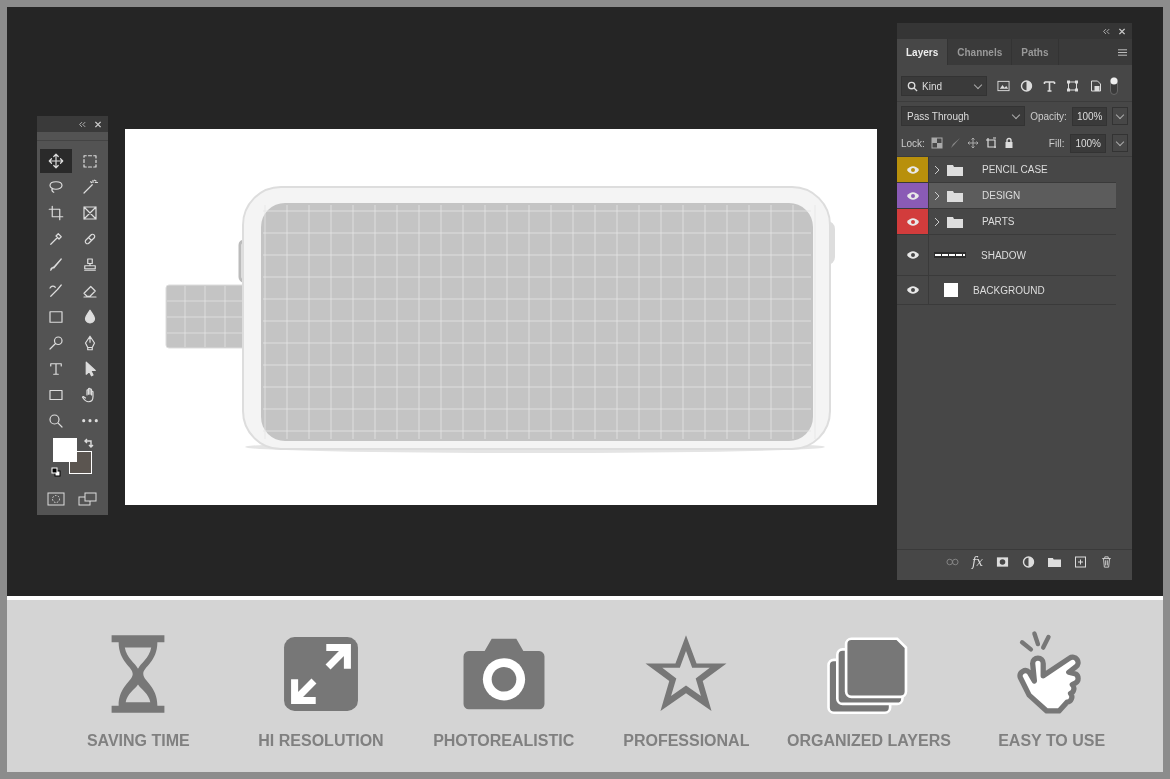 This screenshot has height=779, width=1170. Describe the element at coordinates (90, 187) in the screenshot. I see `magic-wand-icon` at that location.